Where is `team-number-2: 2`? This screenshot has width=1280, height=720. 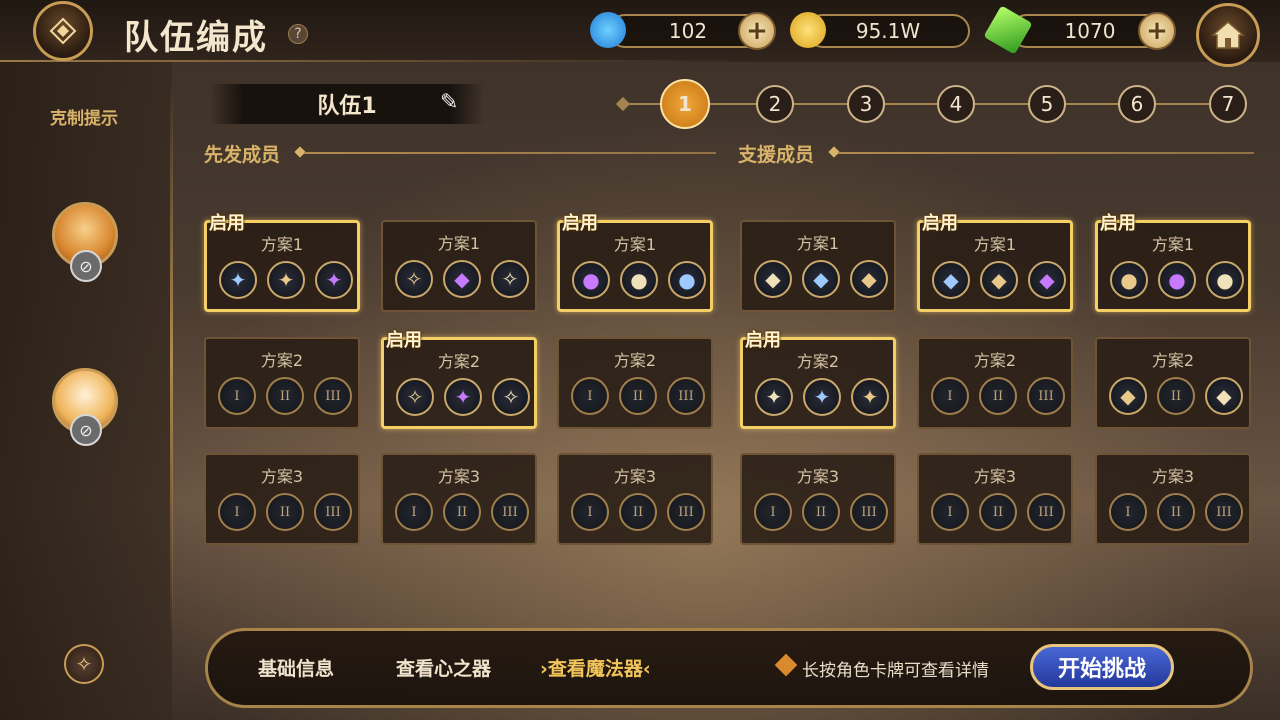 team-number-2: 2 is located at coordinates (775, 104).